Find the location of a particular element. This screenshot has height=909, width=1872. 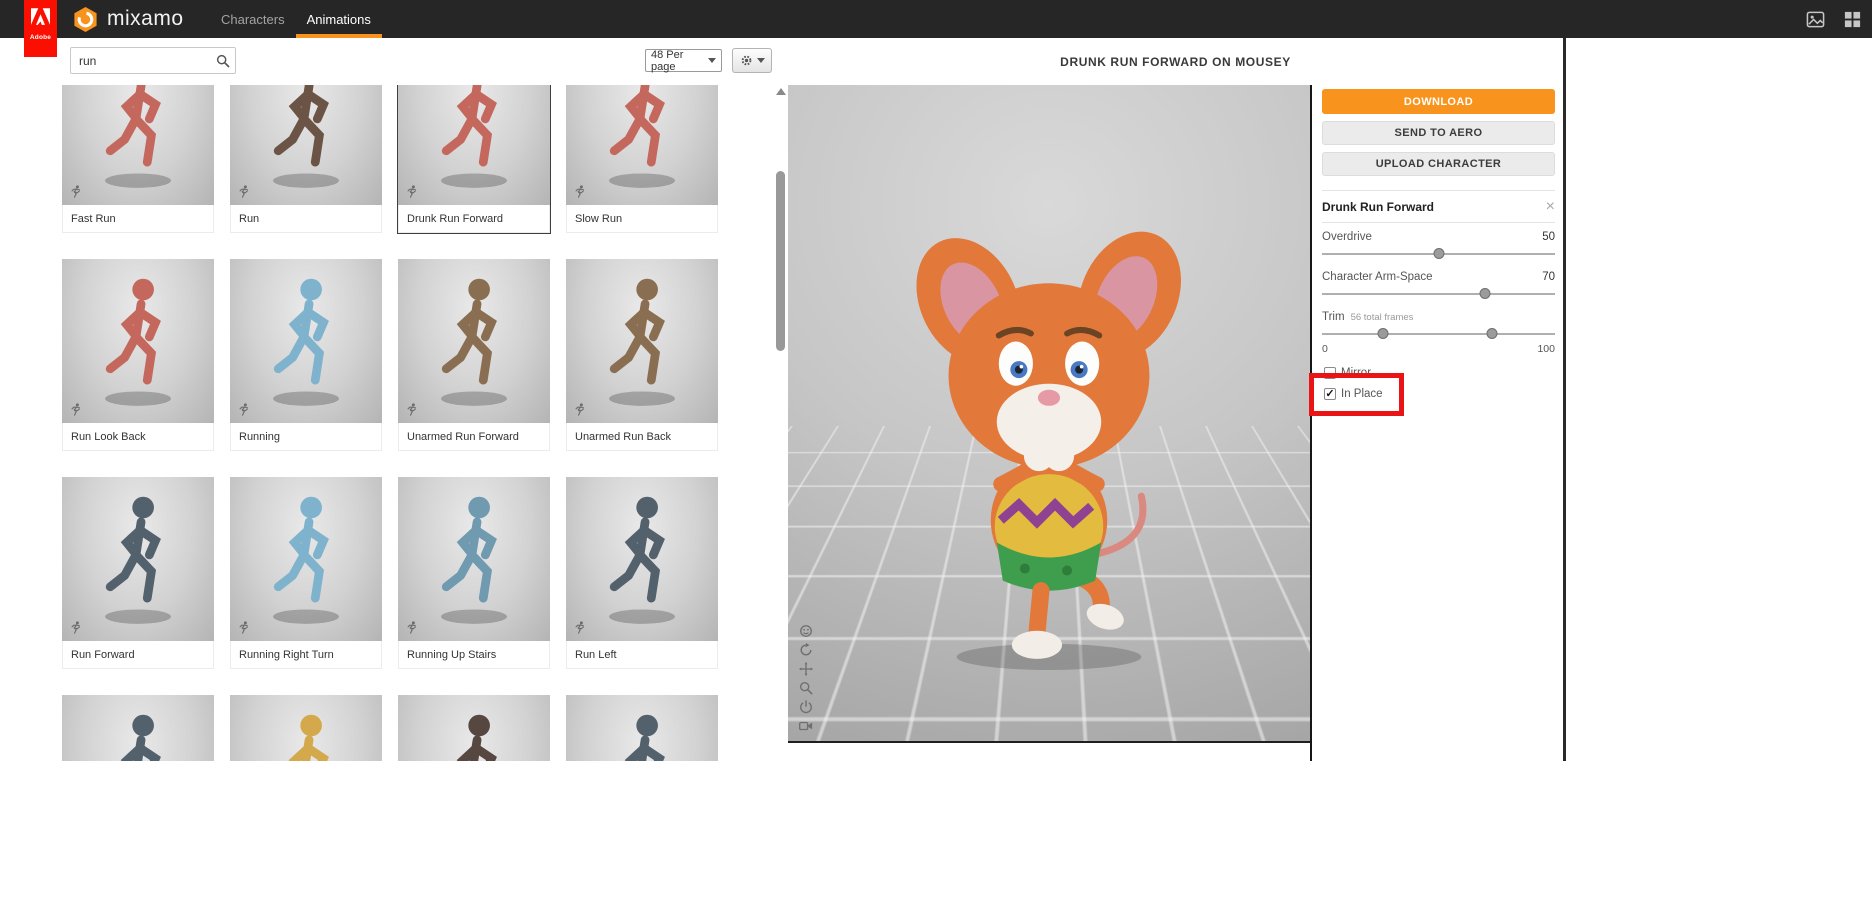

per-page-select: 48 Per page is located at coordinates (683, 61).